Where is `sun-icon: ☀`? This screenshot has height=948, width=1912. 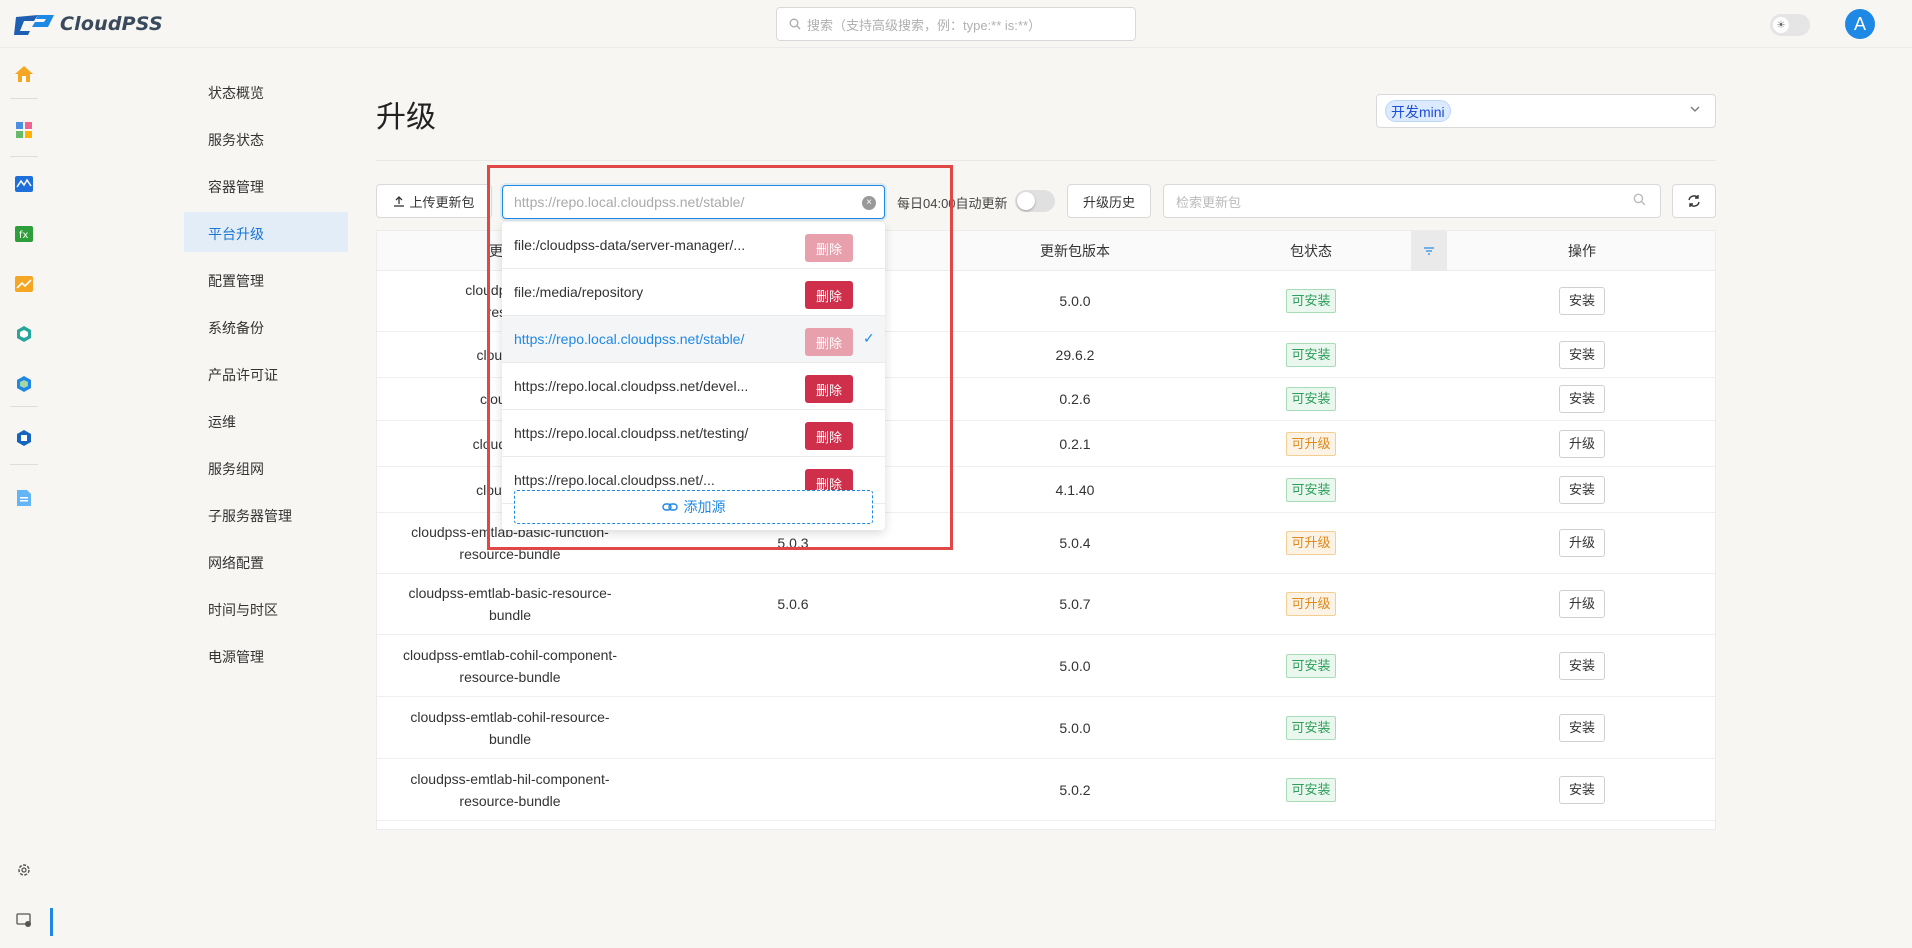
sun-icon: ☀ is located at coordinates (1781, 25).